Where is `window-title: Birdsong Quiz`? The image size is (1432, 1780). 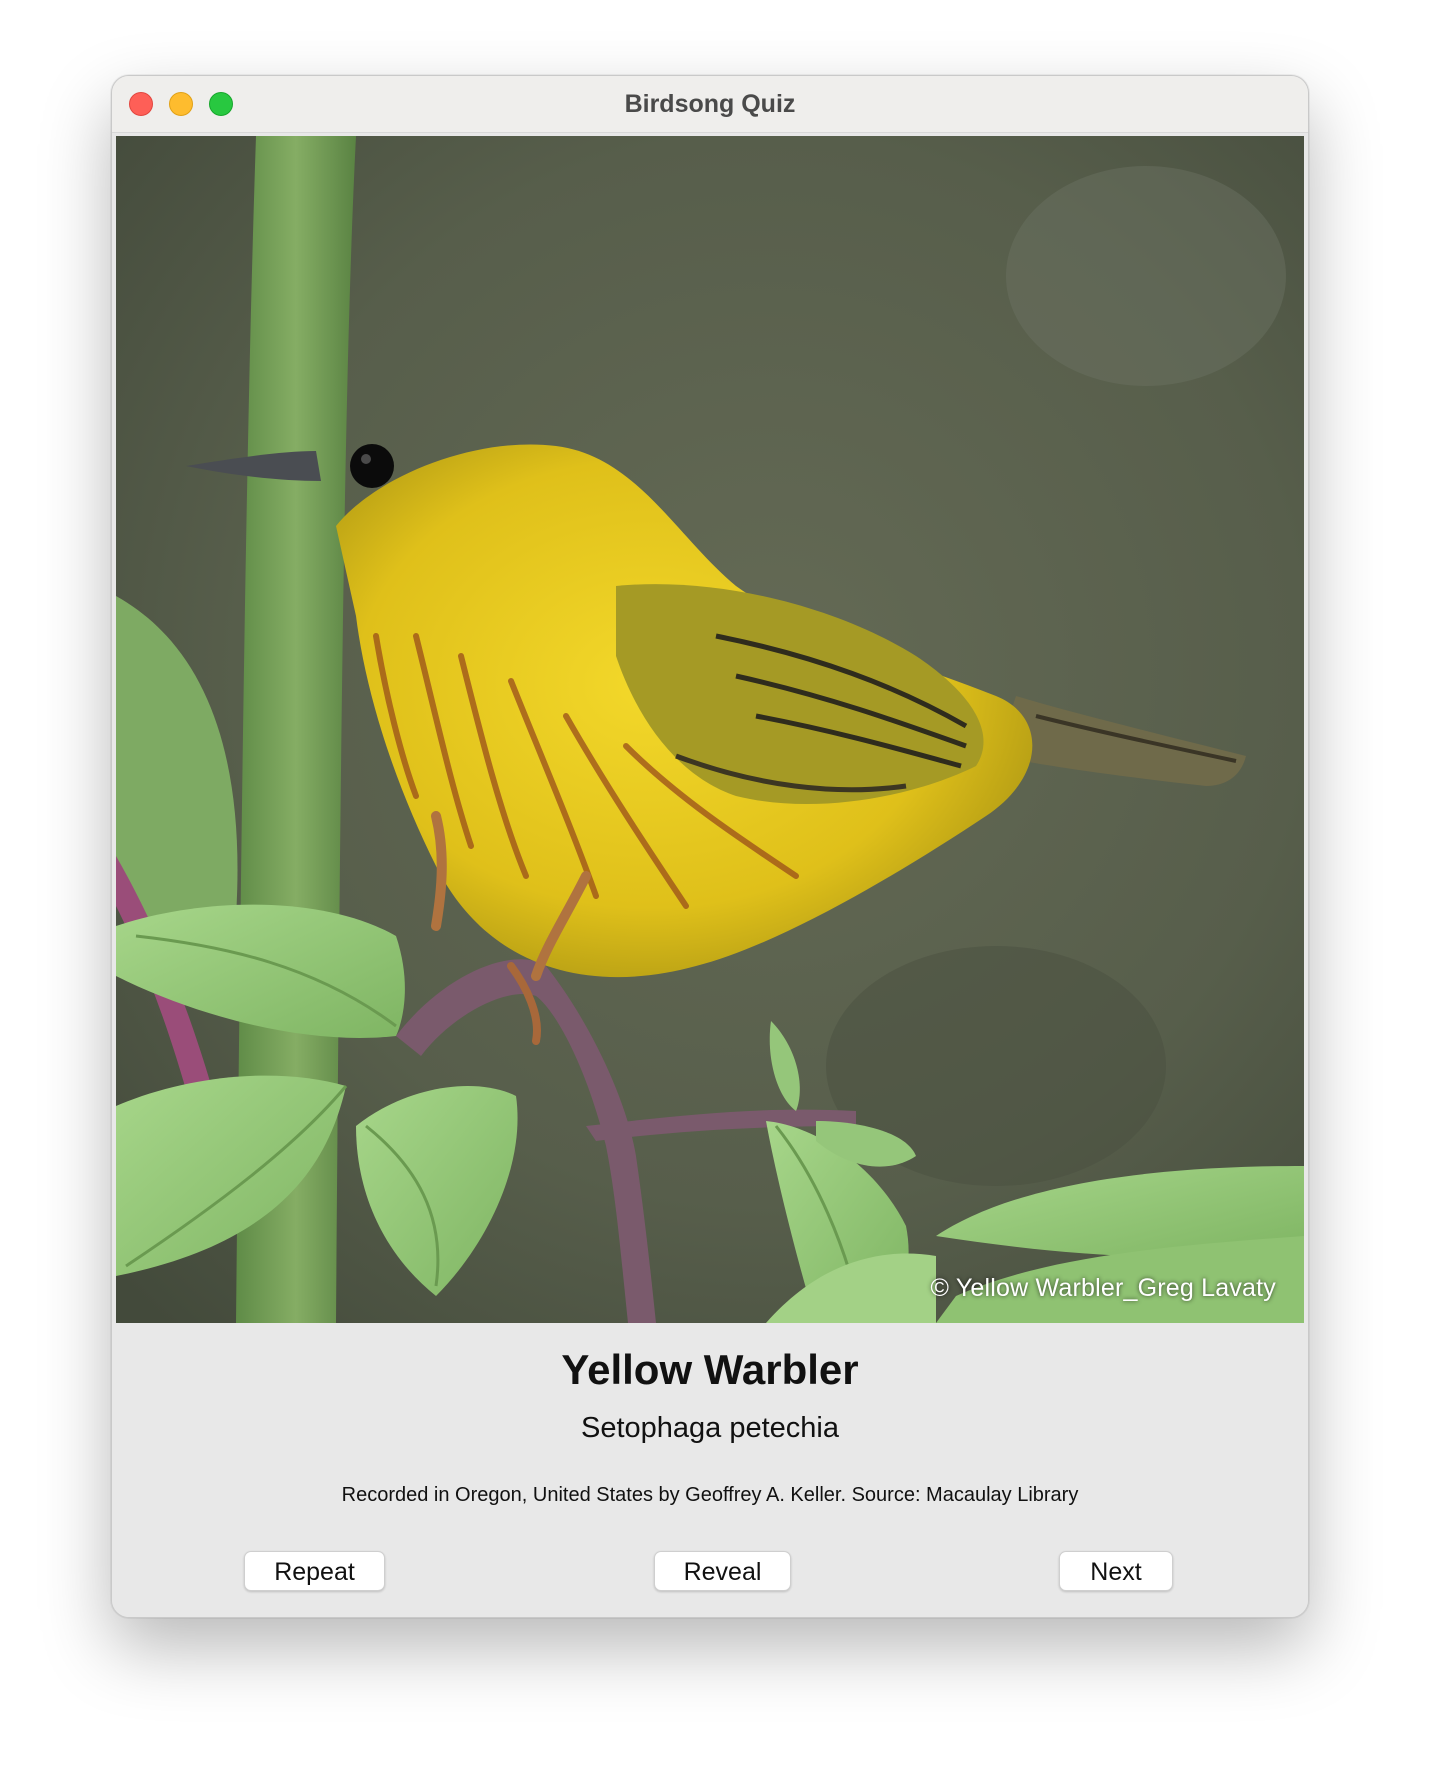
window-title: Birdsong Quiz is located at coordinates (710, 104).